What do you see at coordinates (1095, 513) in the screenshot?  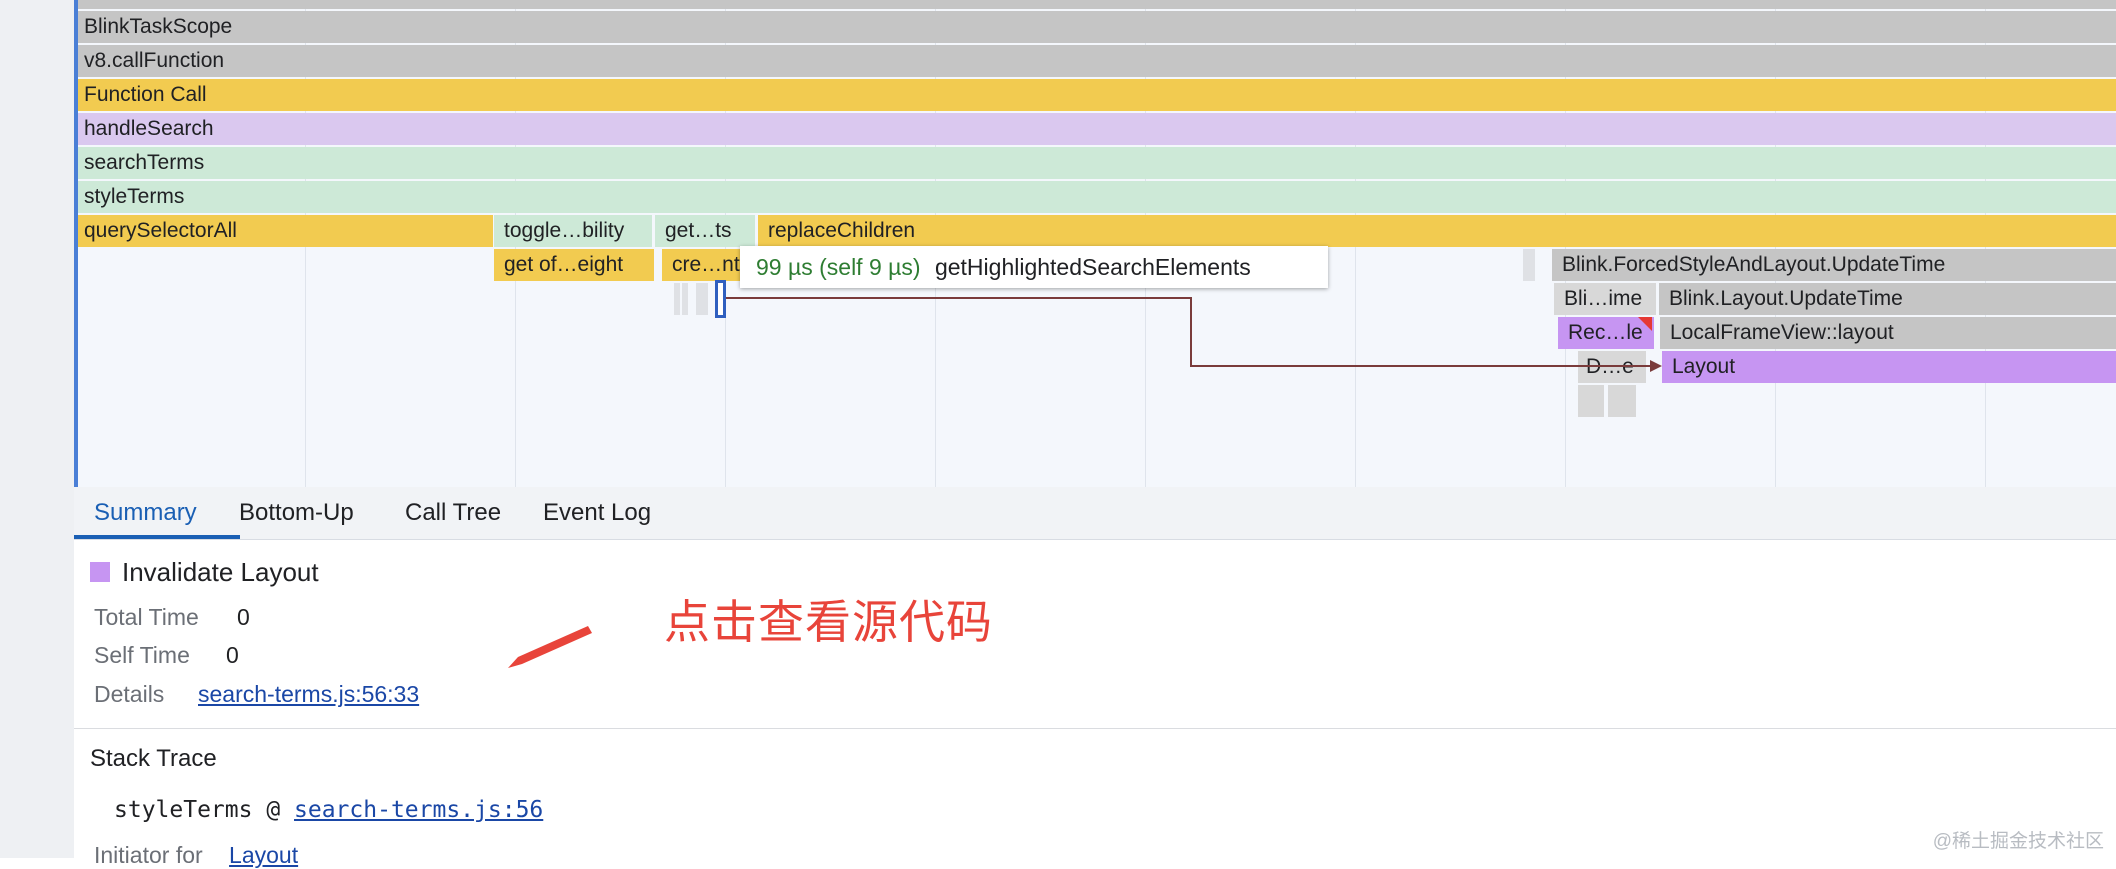 I see `details-tabs: Summary Bottom-Up Call Tree Event Log` at bounding box center [1095, 513].